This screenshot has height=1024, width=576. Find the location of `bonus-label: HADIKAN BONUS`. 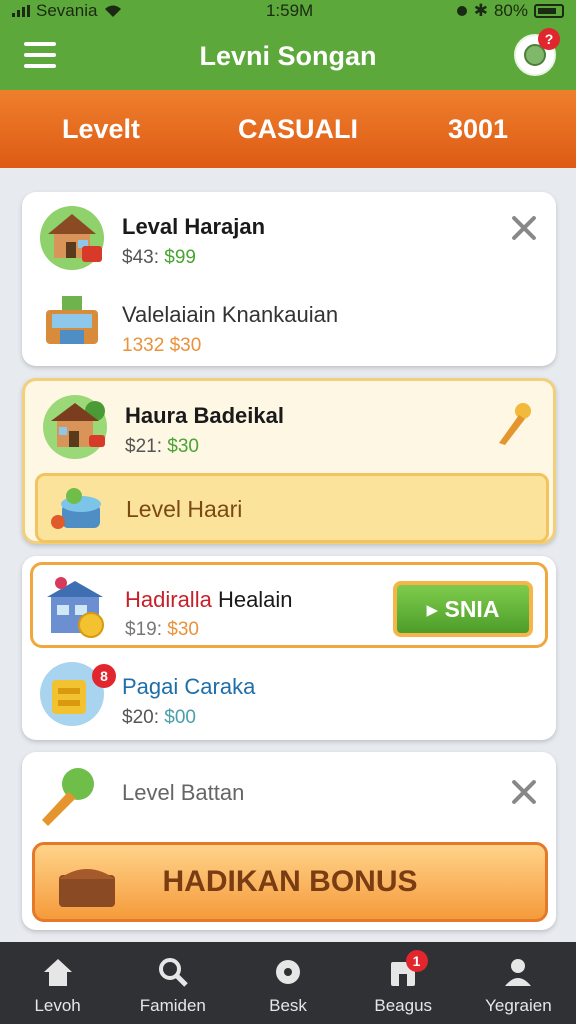

bonus-label: HADIKAN BONUS is located at coordinates (290, 881).